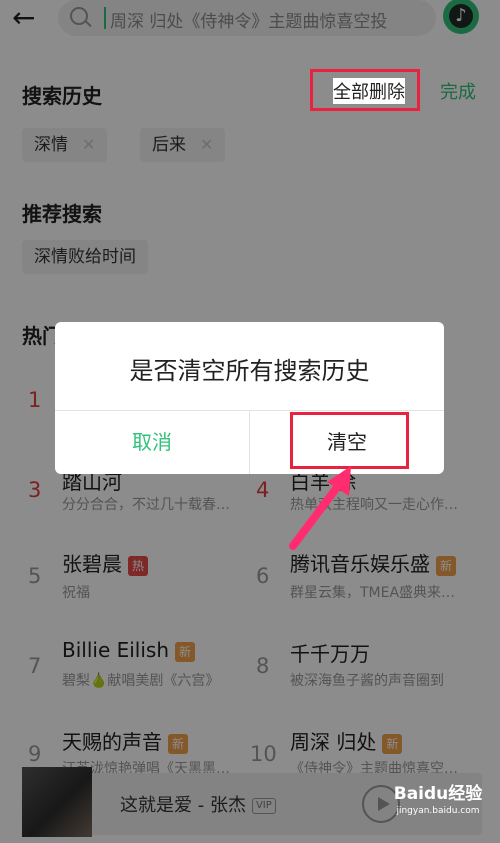 This screenshot has width=500, height=843. I want to click on cancel-button: 取消, so click(152, 442).